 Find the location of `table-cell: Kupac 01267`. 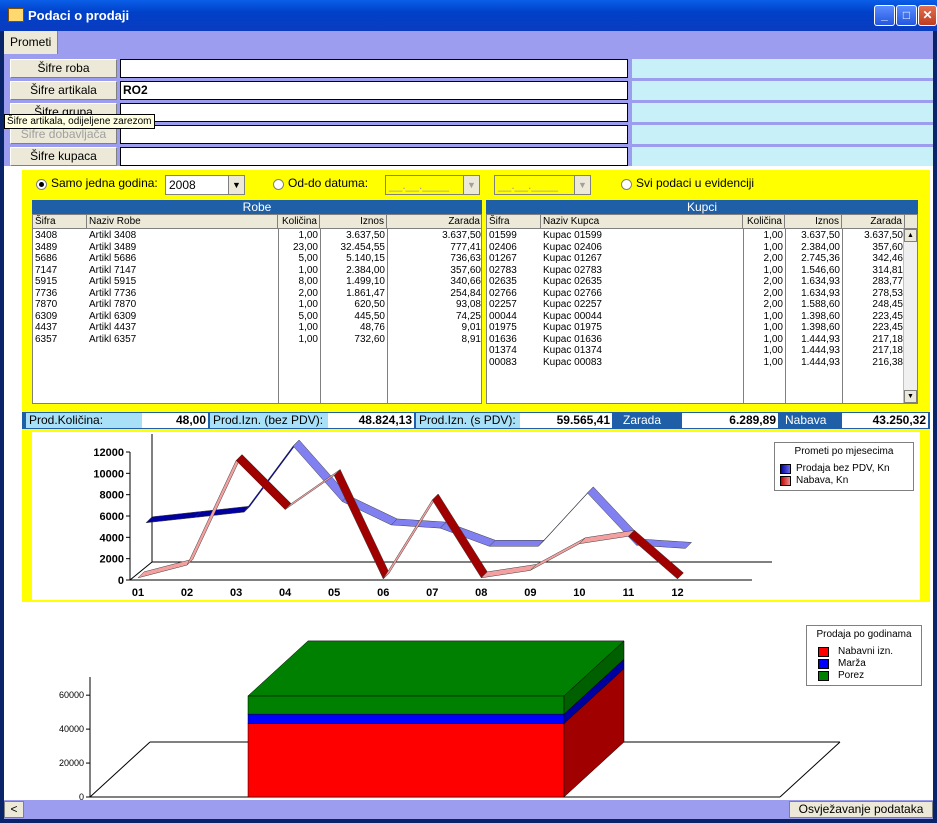

table-cell: Kupac 01267 is located at coordinates (572, 258).